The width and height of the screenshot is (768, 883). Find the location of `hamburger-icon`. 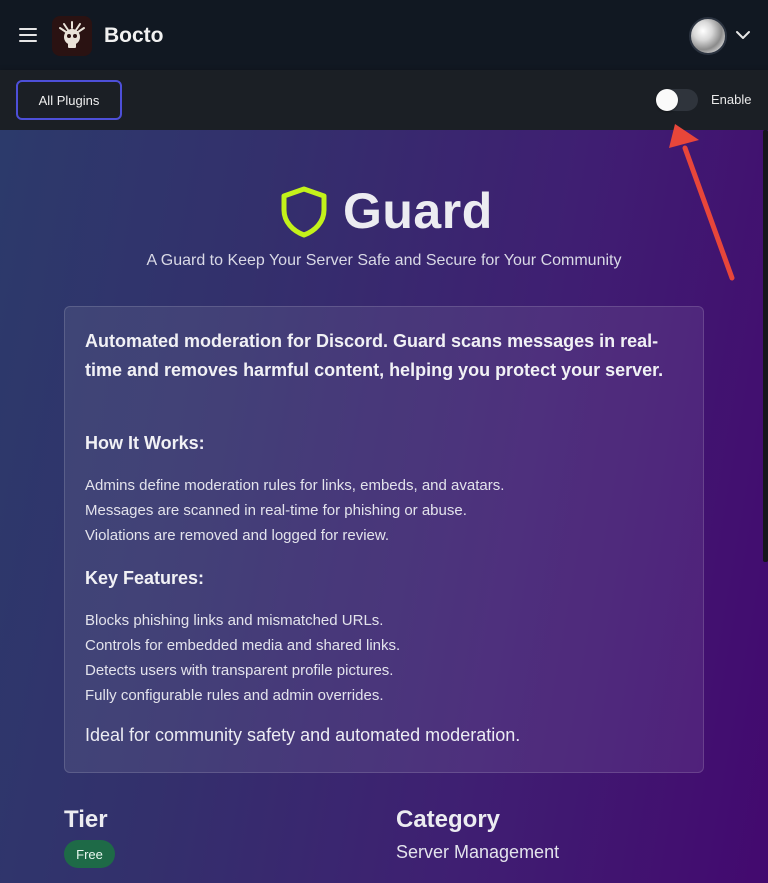

hamburger-icon is located at coordinates (28, 35).